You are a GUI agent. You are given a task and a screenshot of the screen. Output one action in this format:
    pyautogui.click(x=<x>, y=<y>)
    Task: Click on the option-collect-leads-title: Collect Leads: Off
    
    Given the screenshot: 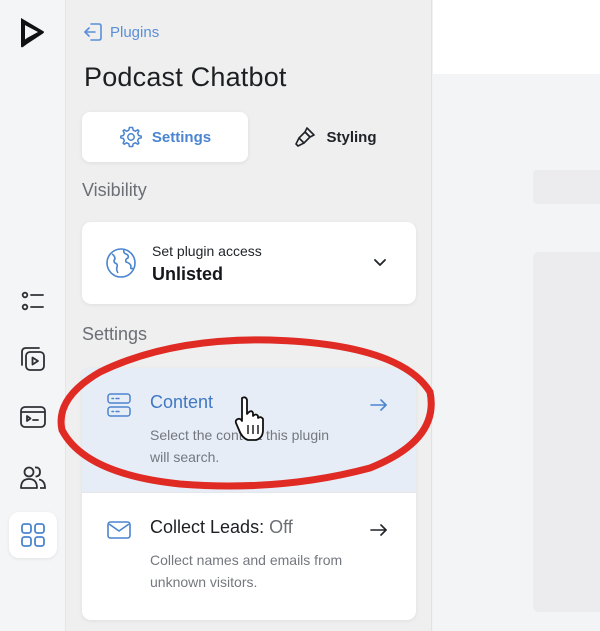 What is the action you would take?
    pyautogui.click(x=221, y=527)
    